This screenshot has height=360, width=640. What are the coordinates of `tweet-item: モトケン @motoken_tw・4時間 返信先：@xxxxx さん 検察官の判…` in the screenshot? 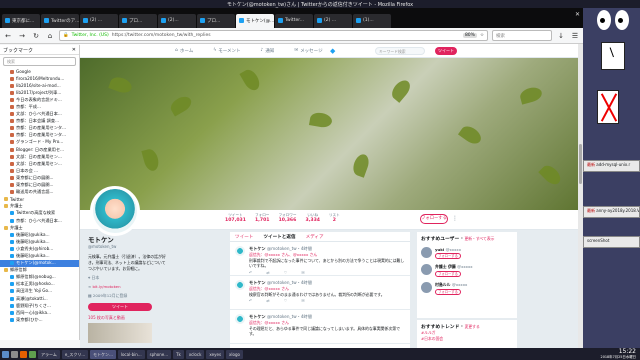 It's located at (320, 293).